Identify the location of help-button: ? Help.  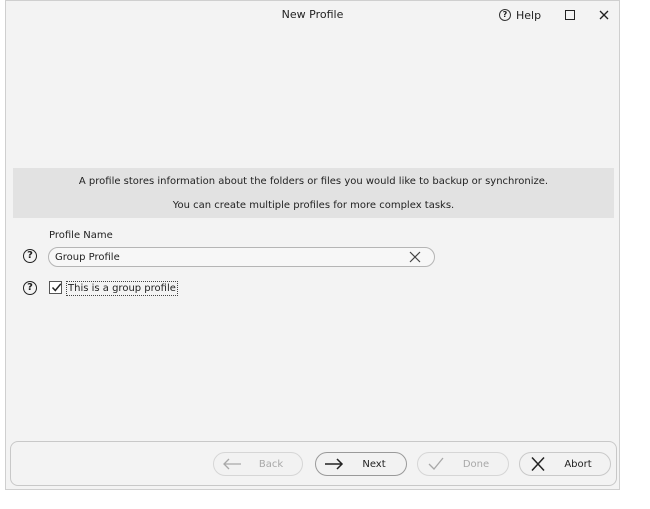
(520, 15).